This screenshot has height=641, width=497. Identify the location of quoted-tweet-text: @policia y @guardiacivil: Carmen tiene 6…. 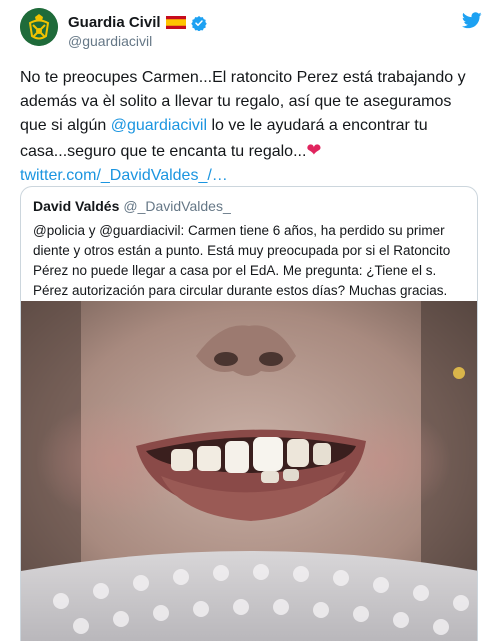
(242, 260).